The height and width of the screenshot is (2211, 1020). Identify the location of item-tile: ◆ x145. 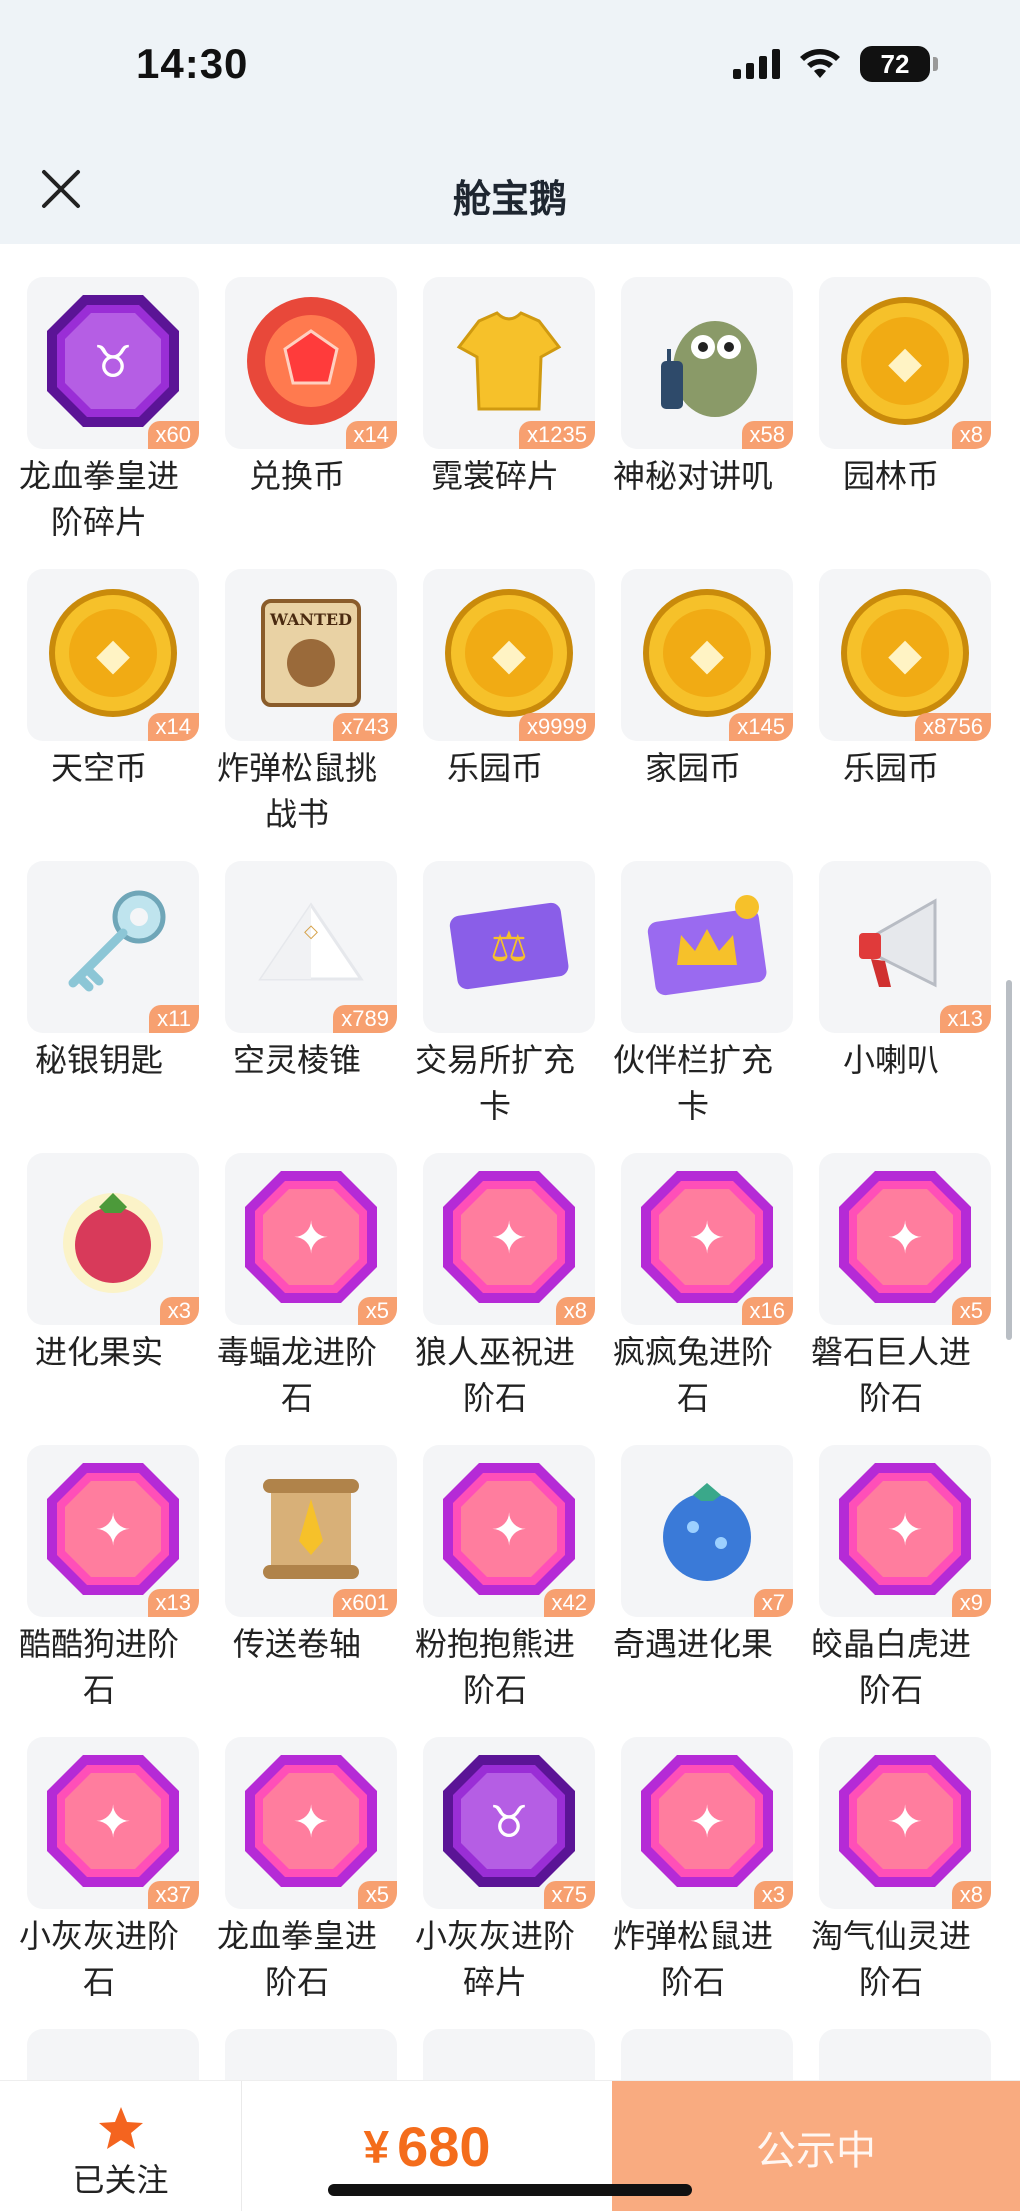
(707, 655).